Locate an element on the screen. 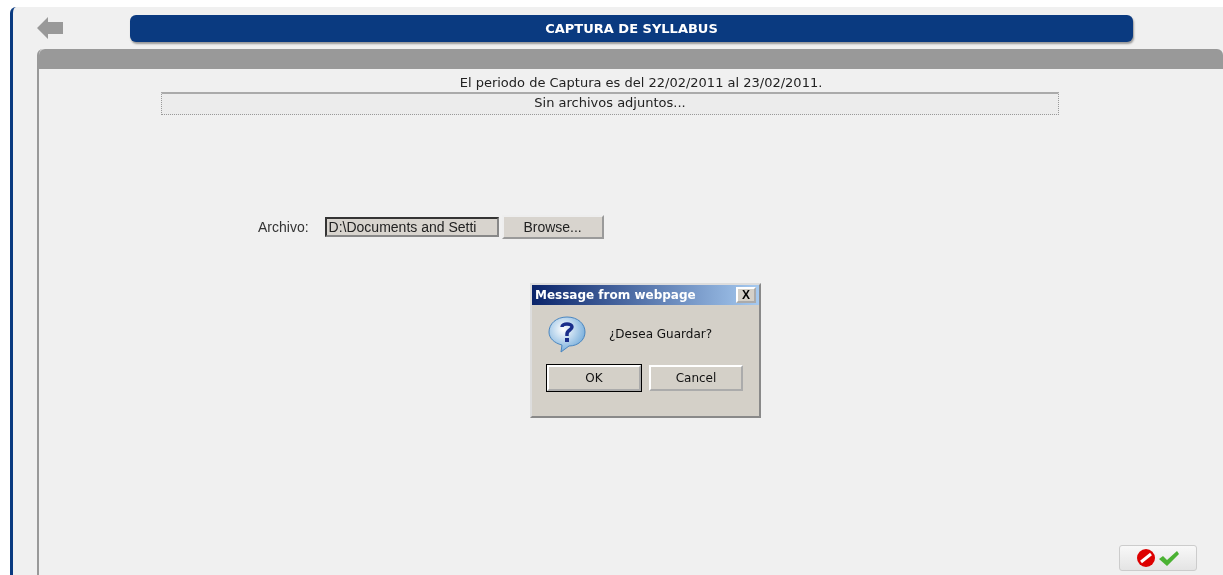 This screenshot has width=1223, height=575. cancel-confirm-button is located at coordinates (1158, 558).